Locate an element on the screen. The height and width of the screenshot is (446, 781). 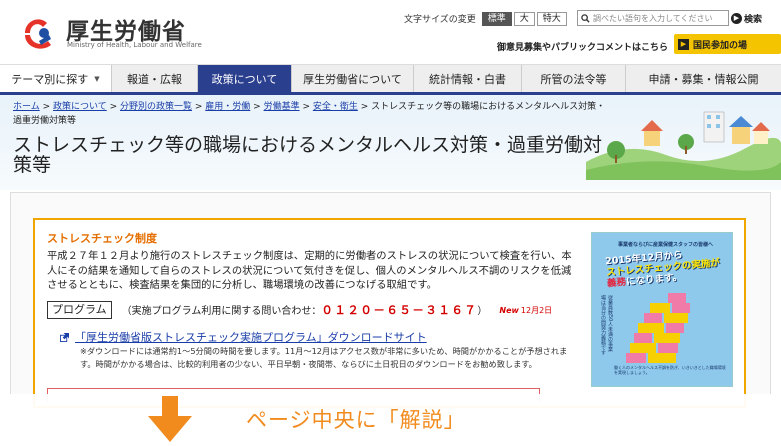
program-contact-text: （実施プログラム利用に関する問い合わせ： is located at coordinates (221, 311).